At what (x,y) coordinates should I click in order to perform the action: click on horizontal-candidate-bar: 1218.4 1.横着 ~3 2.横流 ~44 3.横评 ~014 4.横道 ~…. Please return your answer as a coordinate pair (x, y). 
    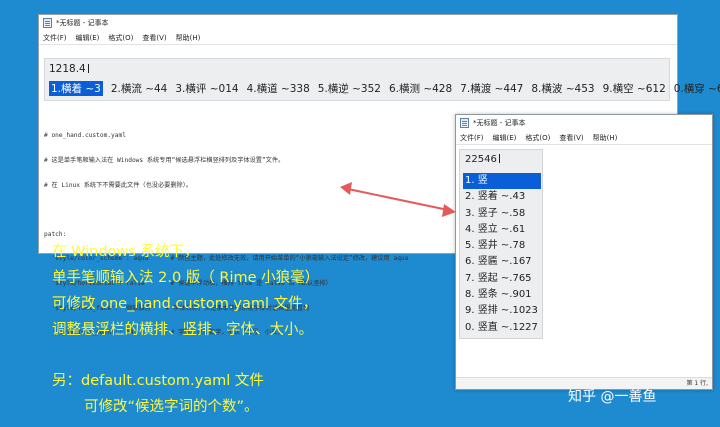
    Looking at the image, I should click on (382, 79).